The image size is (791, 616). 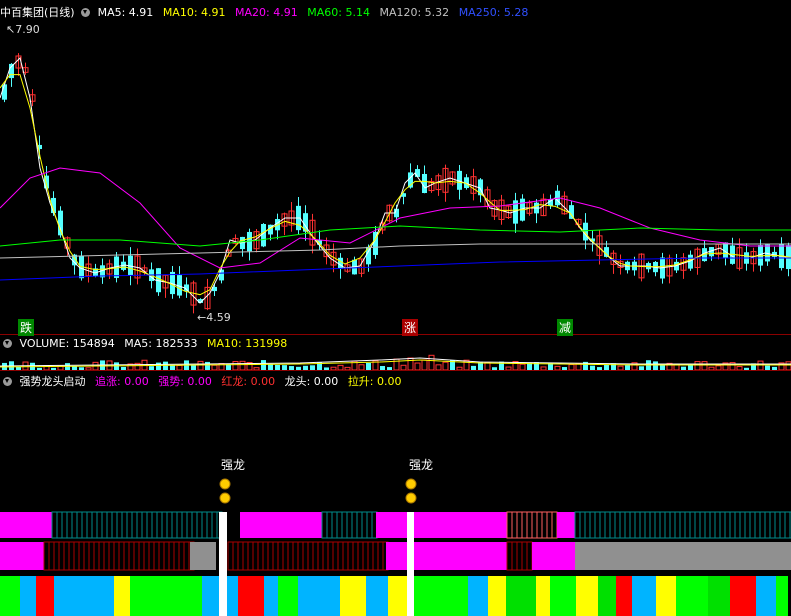 I want to click on volume-ma5-readout: MA5: 182533, so click(x=161, y=343).